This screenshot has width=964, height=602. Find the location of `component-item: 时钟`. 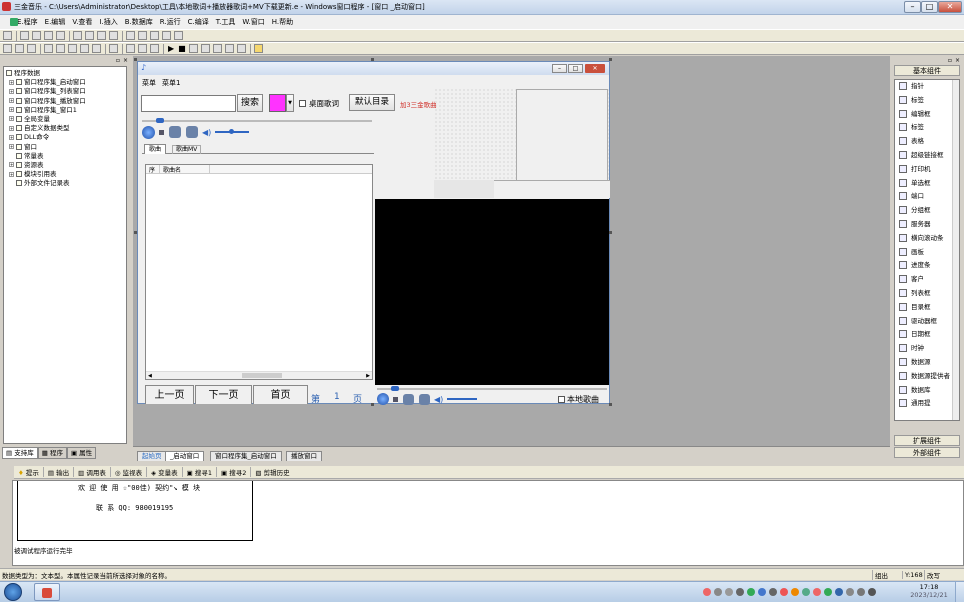

component-item: 时钟 is located at coordinates (927, 349).